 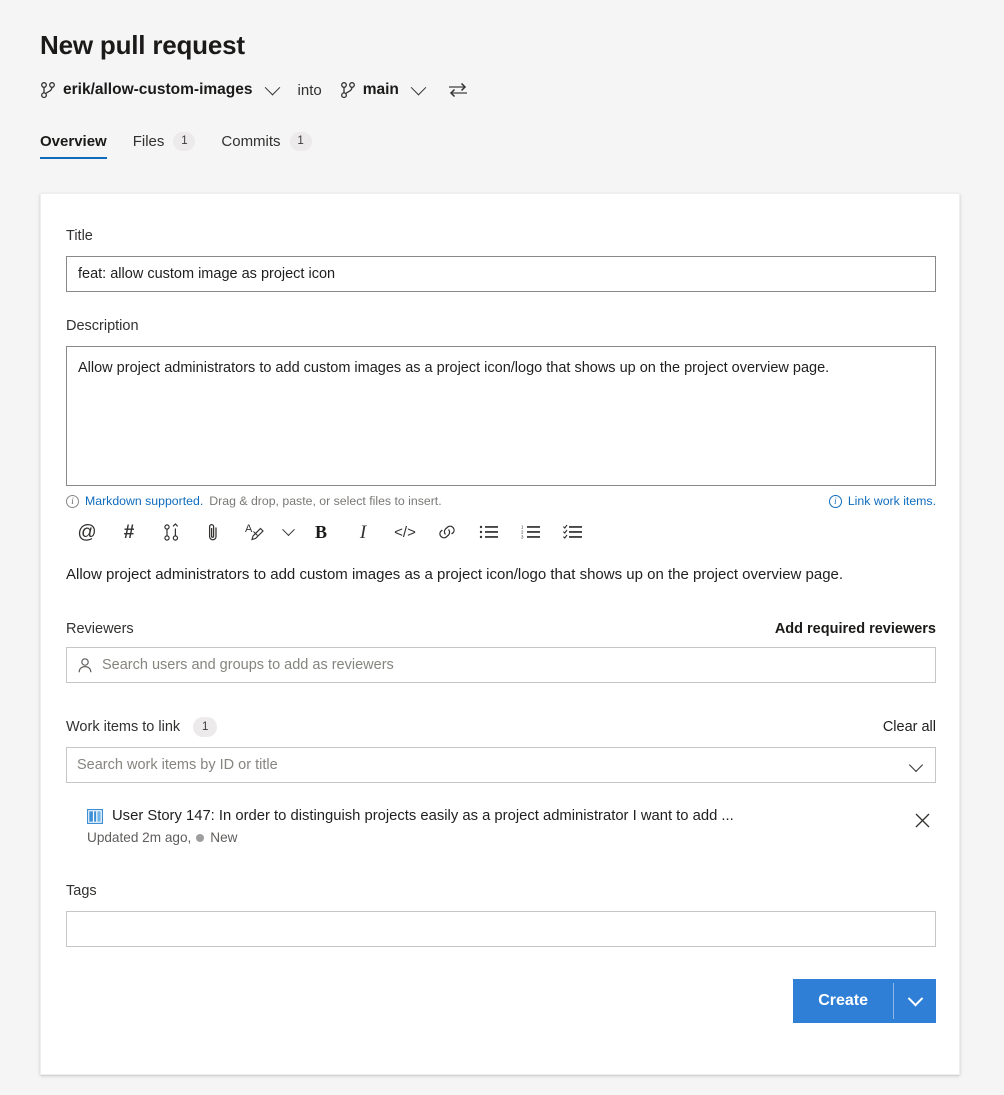 I want to click on svg-text: 3, so click(x=522, y=537).